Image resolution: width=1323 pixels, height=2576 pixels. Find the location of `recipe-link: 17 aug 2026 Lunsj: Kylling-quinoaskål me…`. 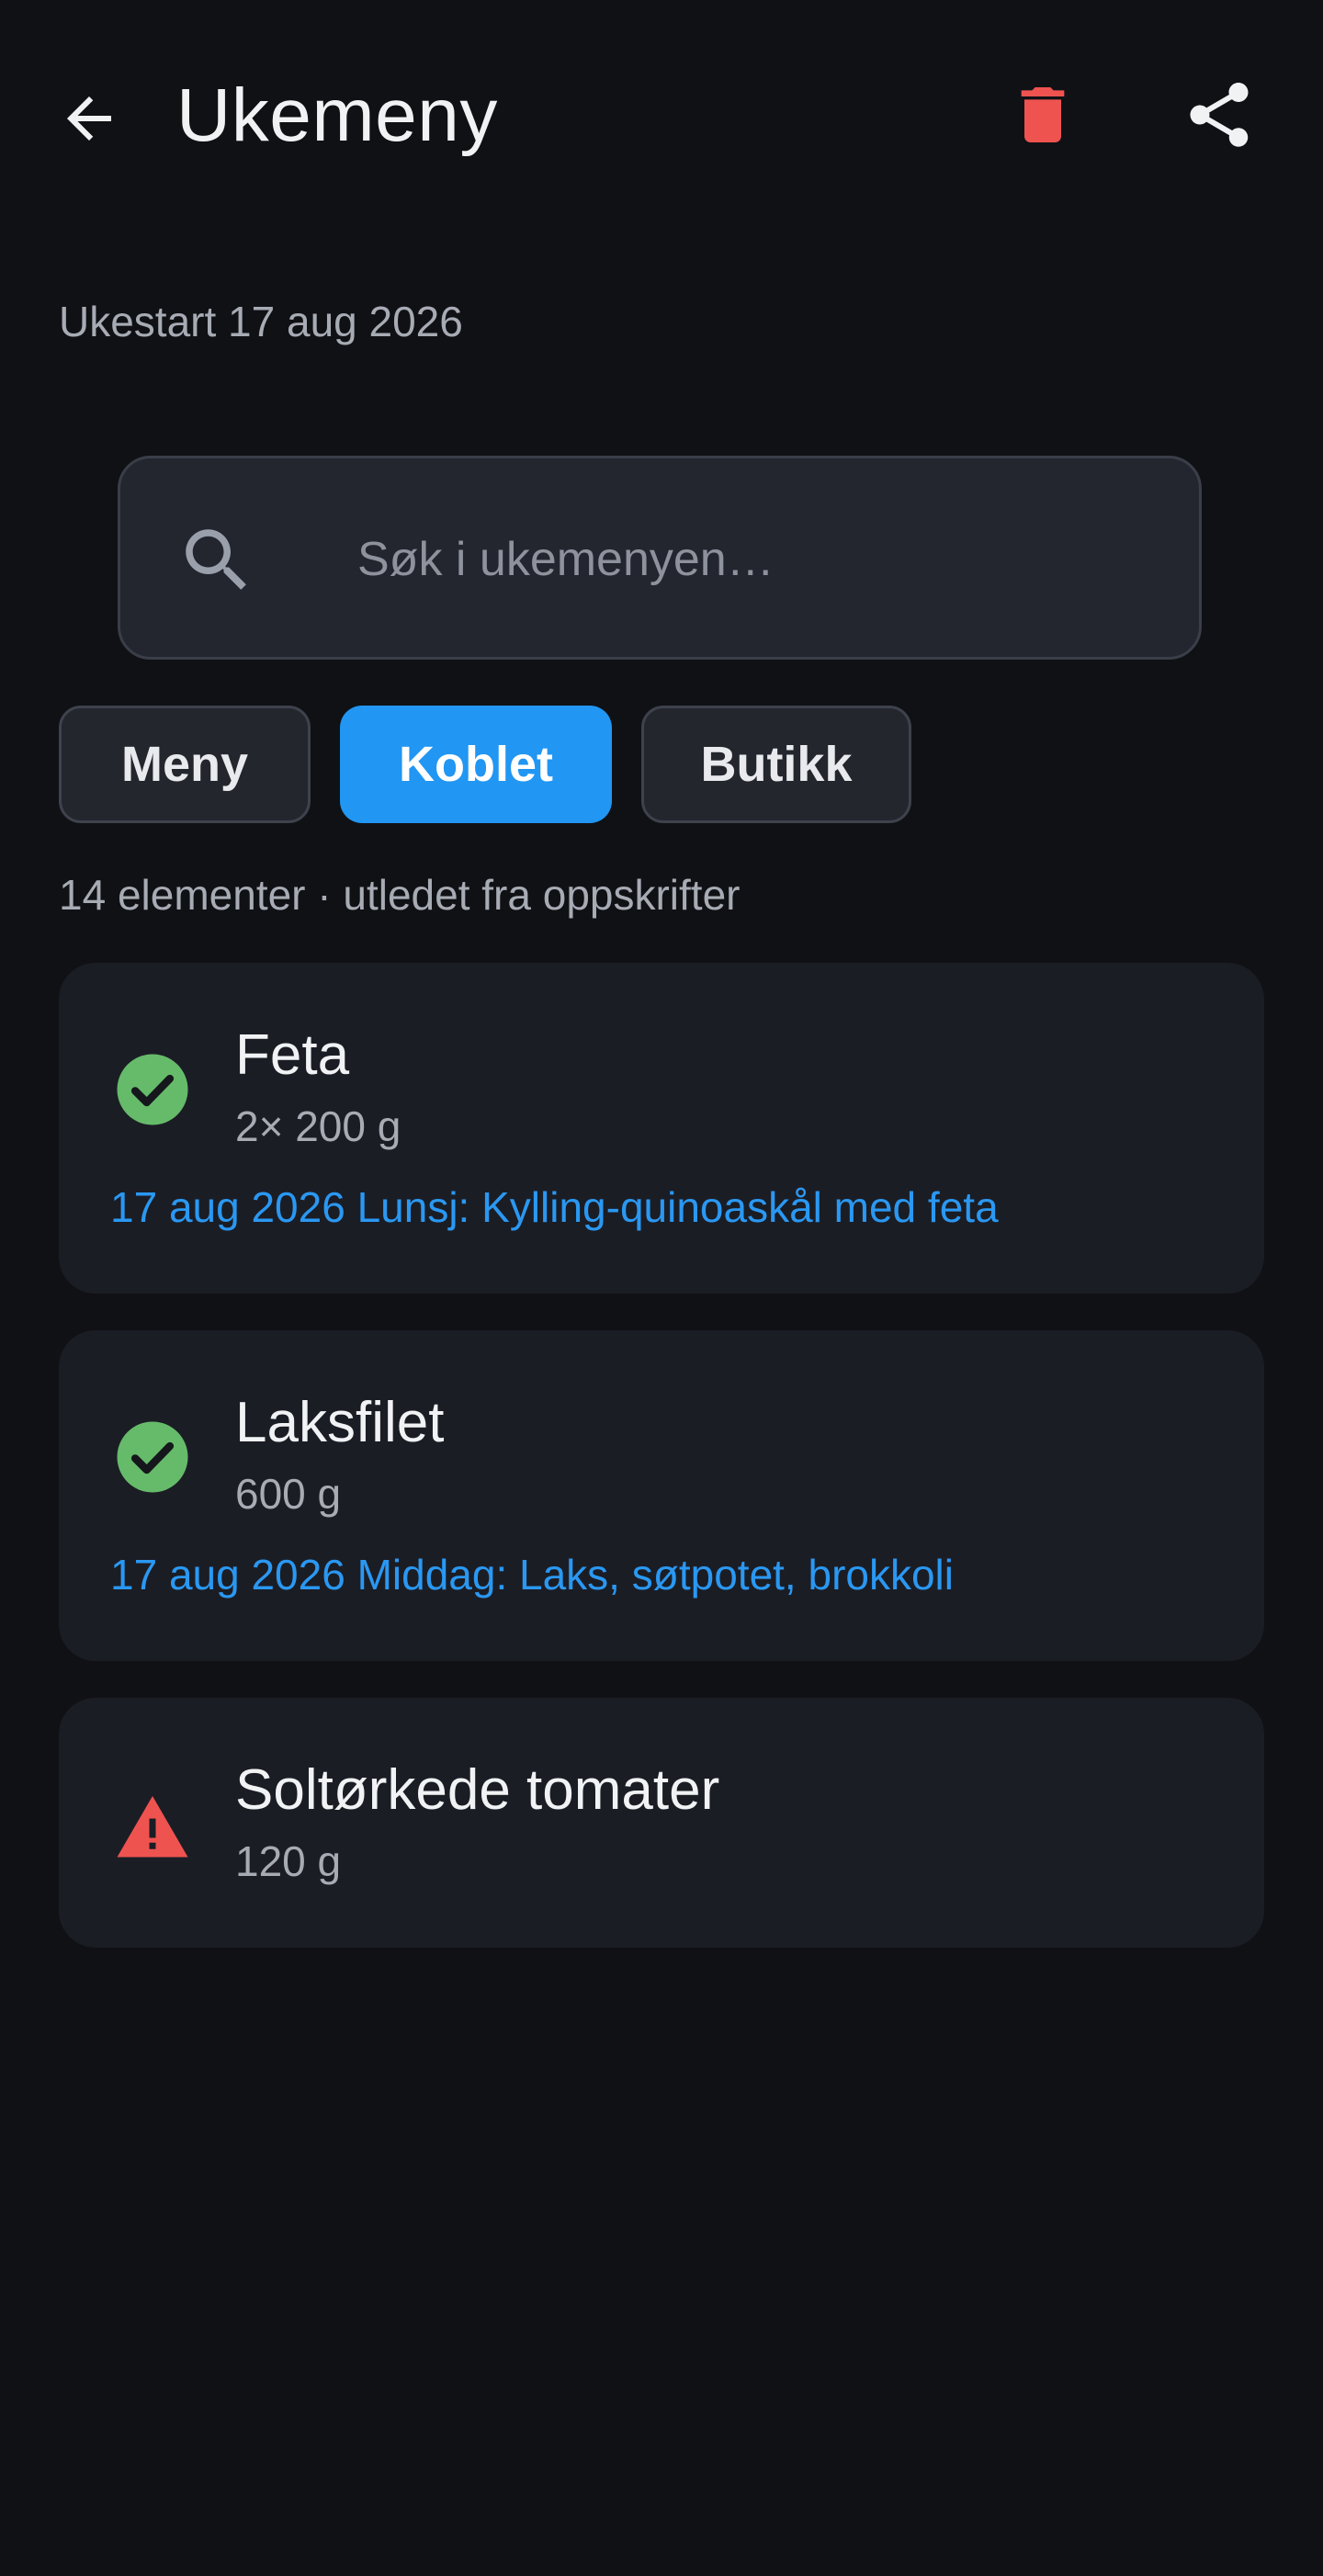

recipe-link: 17 aug 2026 Lunsj: Kylling-quinoaskål me… is located at coordinates (555, 1207).